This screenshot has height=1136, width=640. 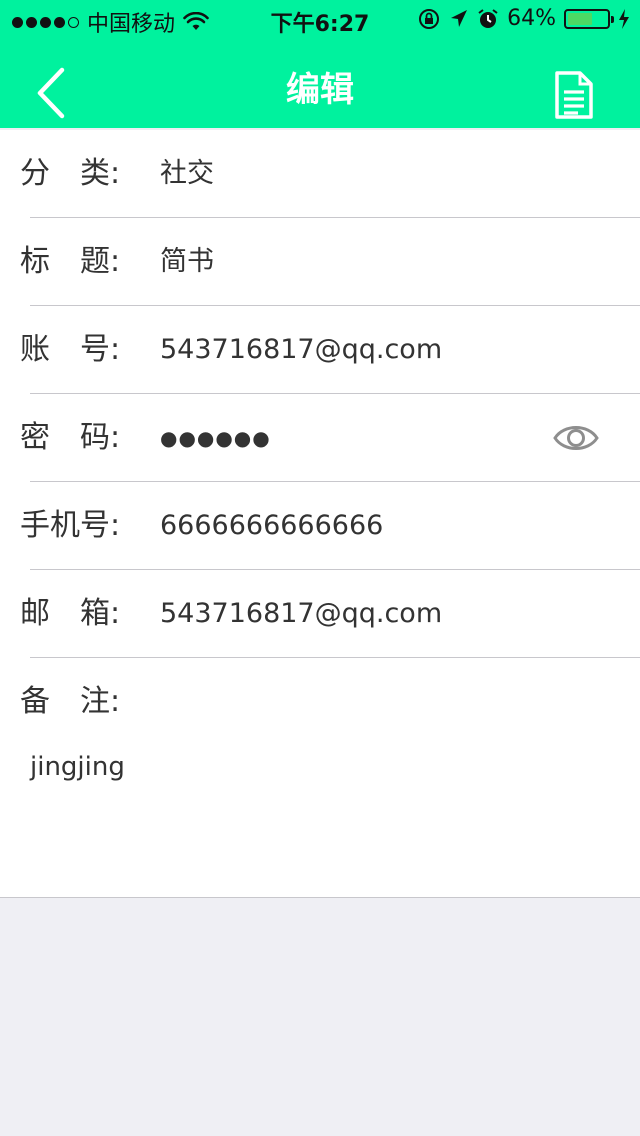 I want to click on notes-value: jingjing, so click(x=77, y=767).